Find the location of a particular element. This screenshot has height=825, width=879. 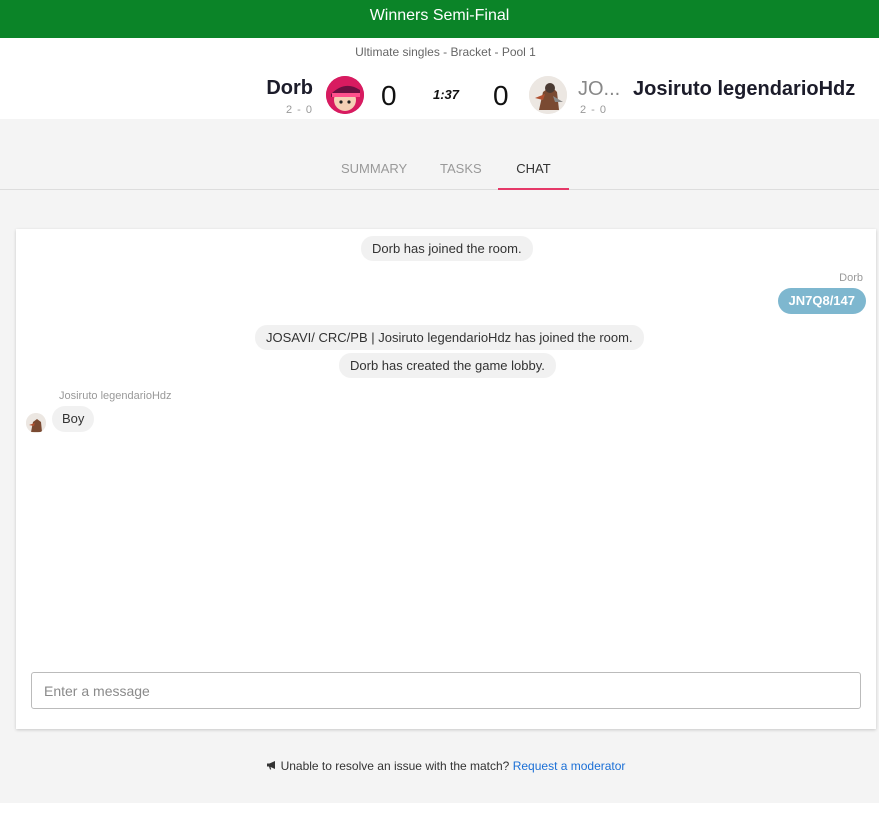

player2-avatar-image is located at coordinates (548, 95).